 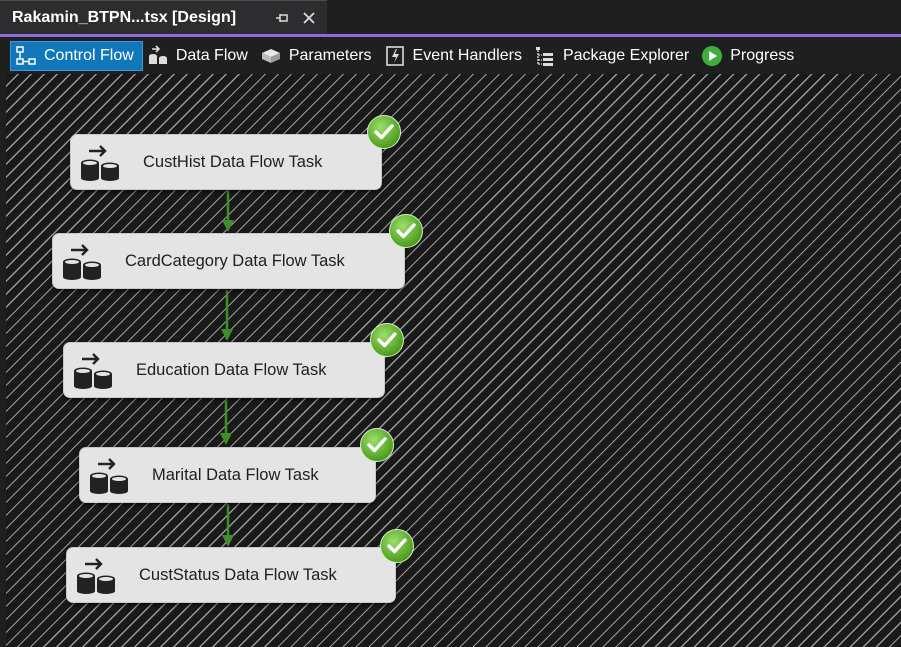 I want to click on tab-event-handlers: Event Handlers, so click(x=455, y=56).